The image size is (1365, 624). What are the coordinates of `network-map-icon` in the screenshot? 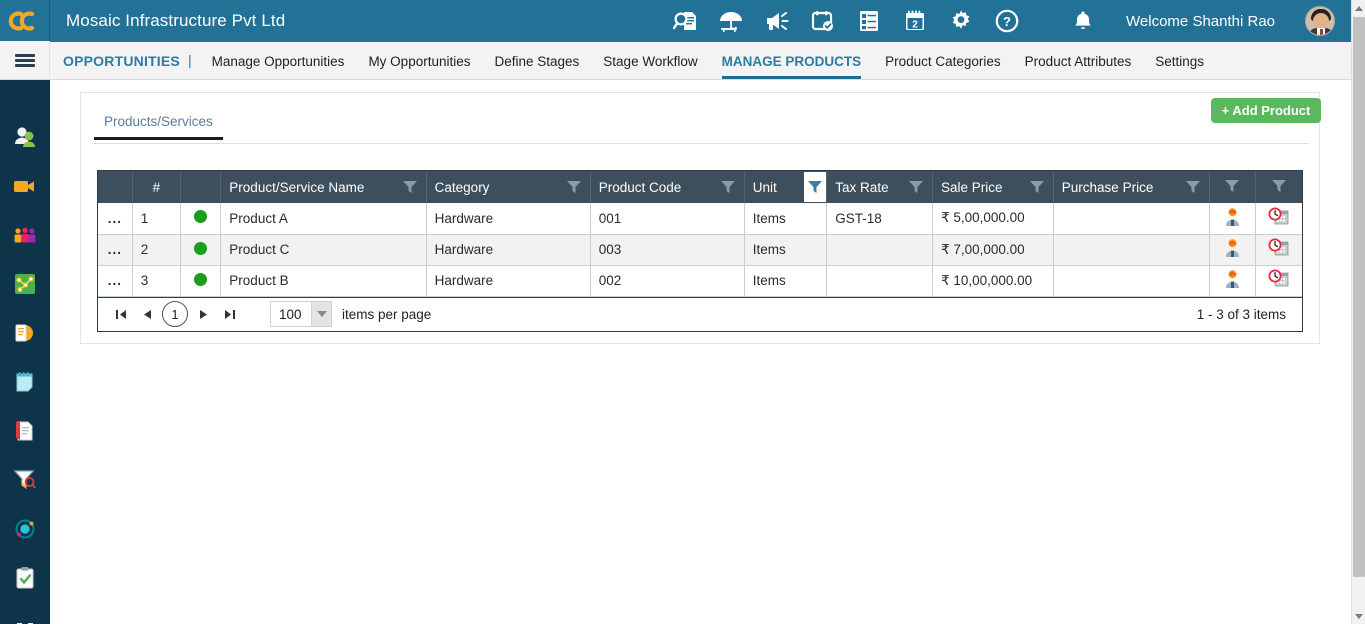 It's located at (25, 283).